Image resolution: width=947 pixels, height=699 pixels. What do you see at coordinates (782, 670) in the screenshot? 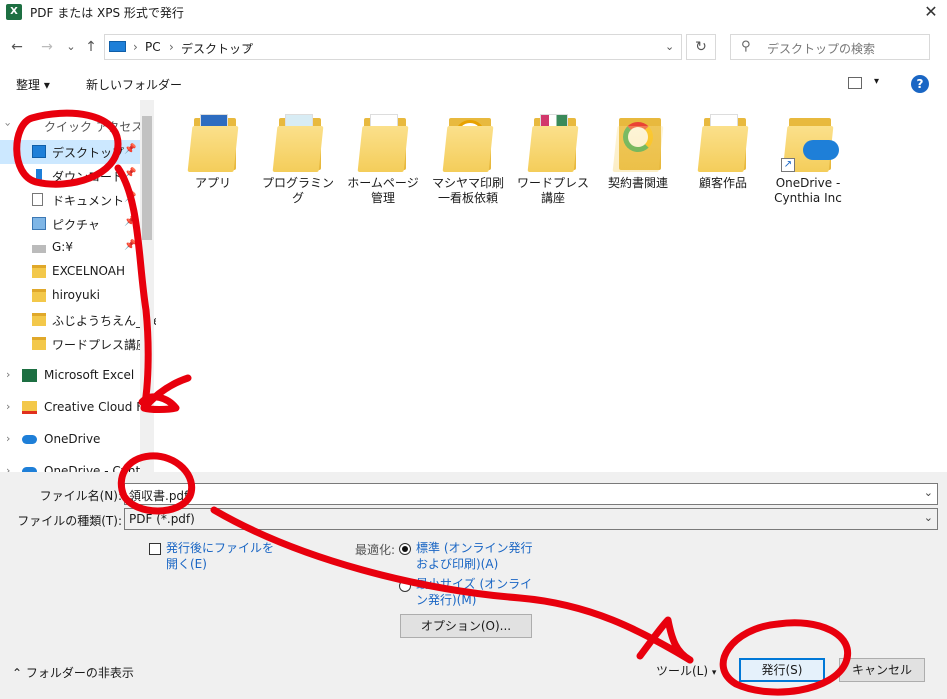
I see `publish-button: 発行(S)` at bounding box center [782, 670].